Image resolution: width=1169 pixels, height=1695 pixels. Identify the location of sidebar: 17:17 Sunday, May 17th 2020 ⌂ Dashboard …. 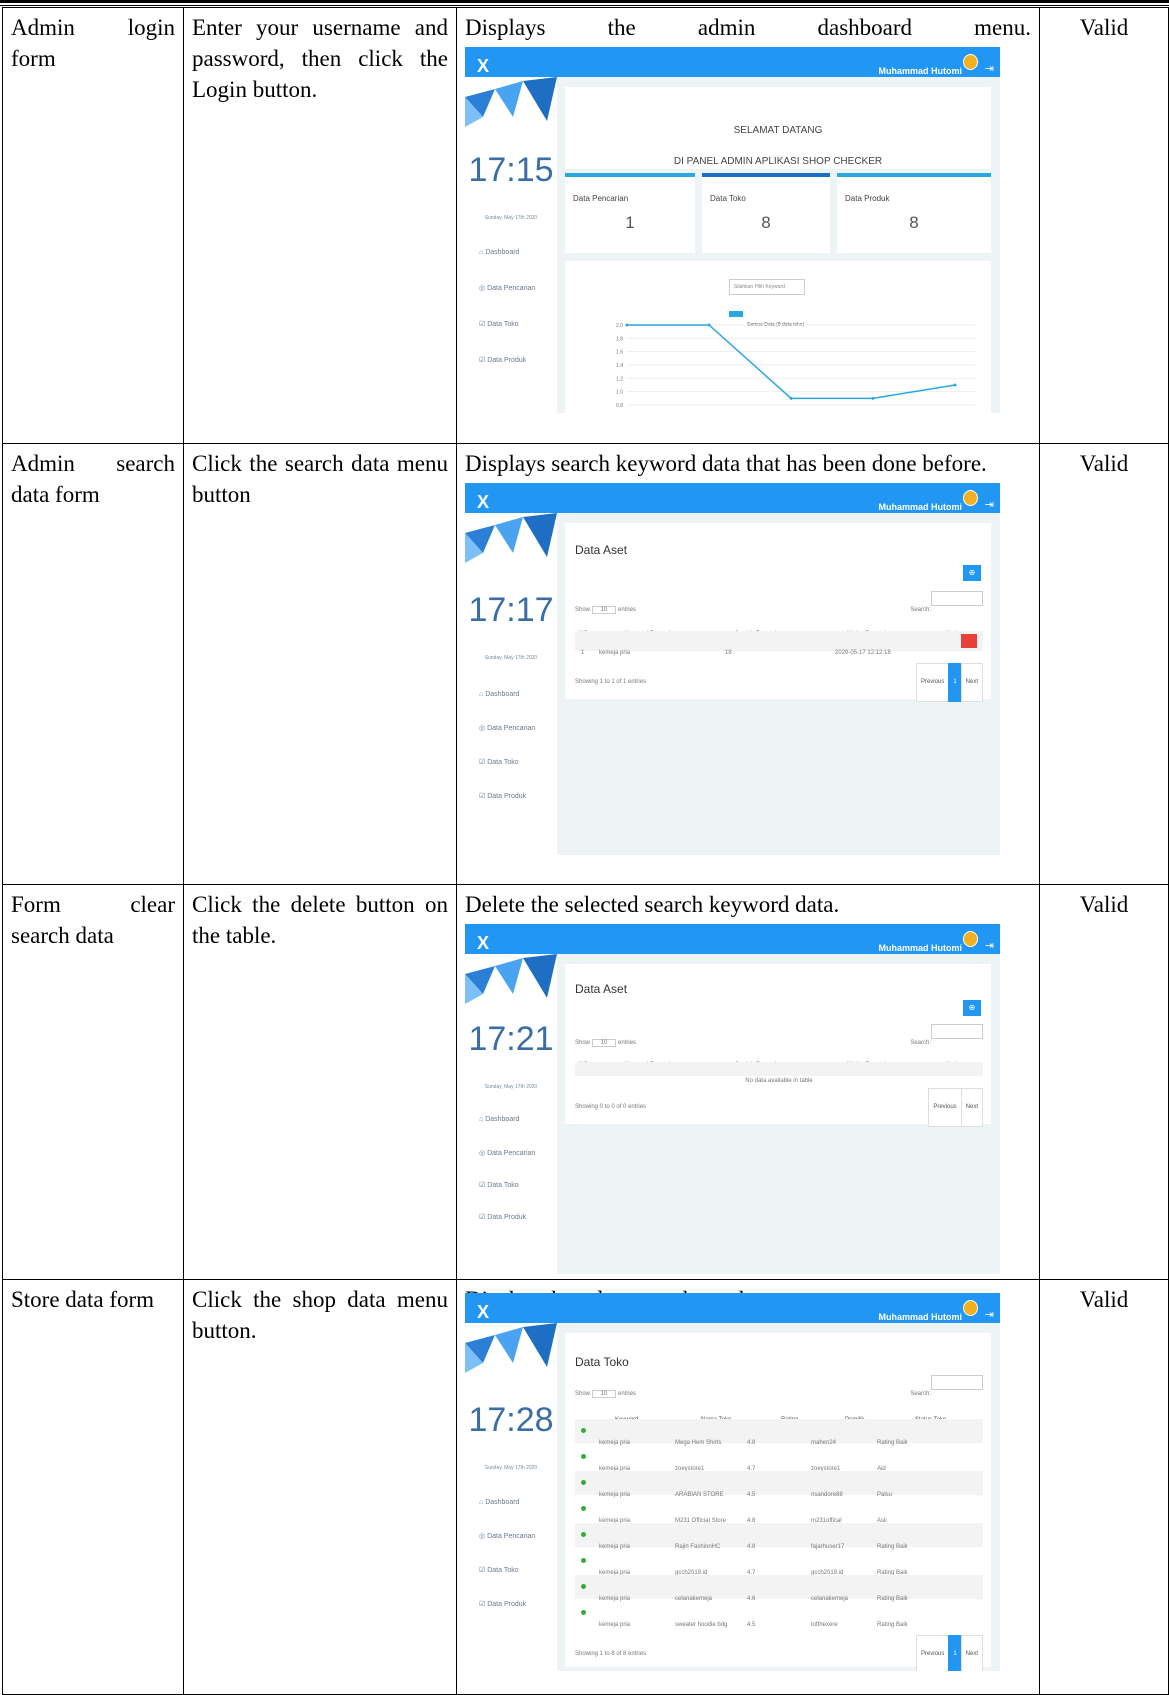
(511, 684).